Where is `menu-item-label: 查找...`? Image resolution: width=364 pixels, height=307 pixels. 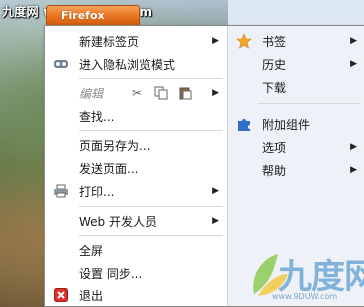 menu-item-label: 查找... is located at coordinates (97, 116).